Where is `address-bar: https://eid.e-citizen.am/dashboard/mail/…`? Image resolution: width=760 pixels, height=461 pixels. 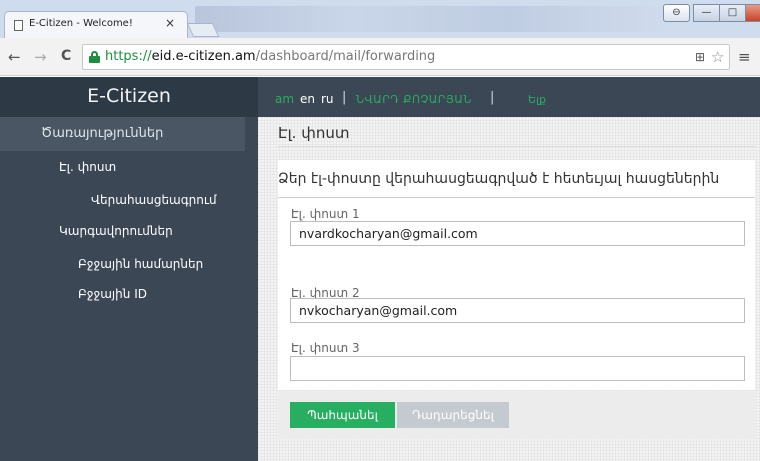 address-bar: https://eid.e-citizen.am/dashboard/mail/… is located at coordinates (406, 57).